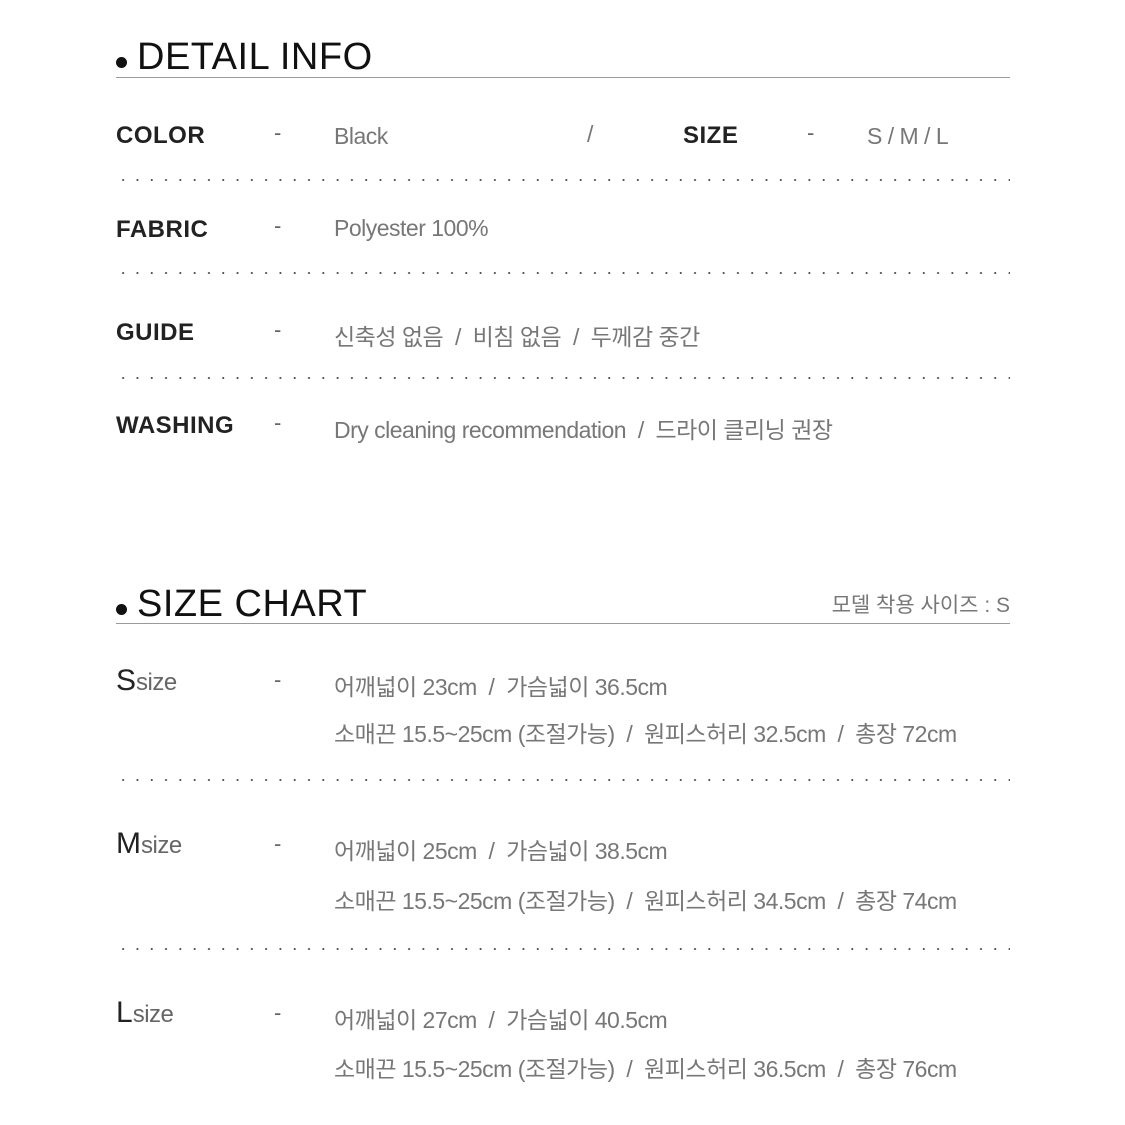 Image resolution: width=1125 pixels, height=1125 pixels. Describe the element at coordinates (501, 1020) in the screenshot. I see `size-l-line1: 어깨넓이 27cm / 가슴넓이 40.5cm` at that location.